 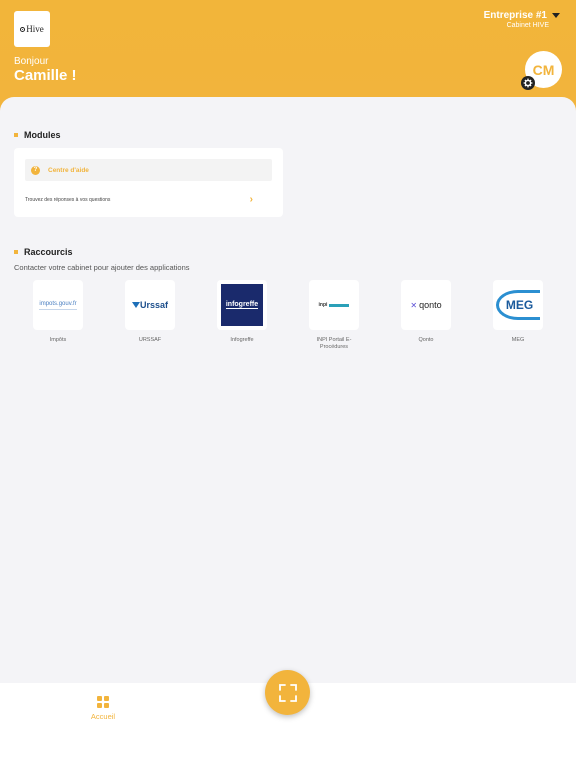 I want to click on scan-button, so click(x=287, y=692).